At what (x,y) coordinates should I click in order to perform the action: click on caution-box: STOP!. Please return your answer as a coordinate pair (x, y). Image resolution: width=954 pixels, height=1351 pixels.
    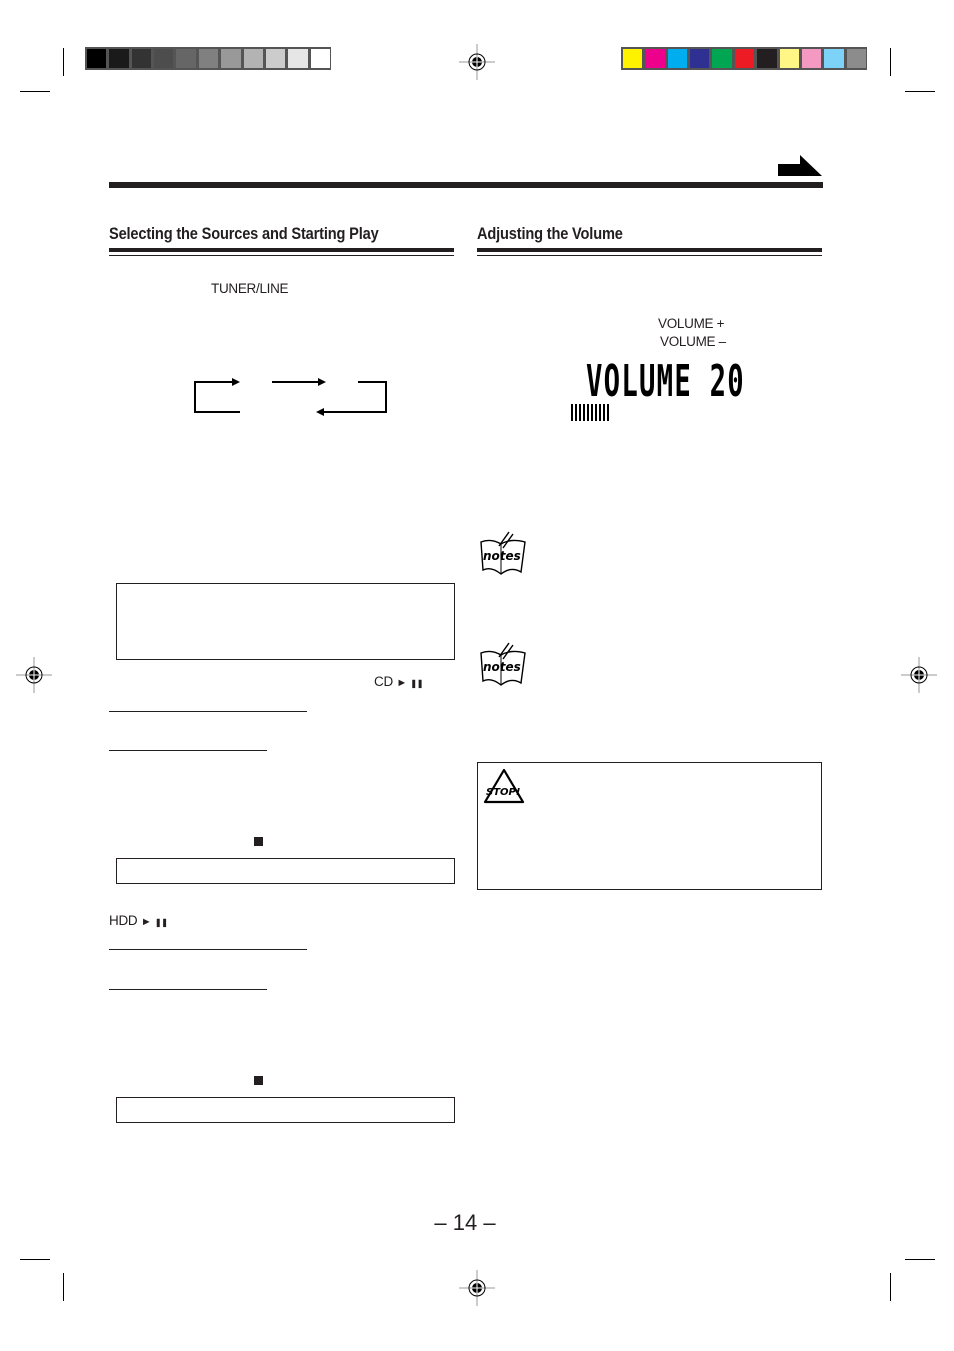
    Looking at the image, I should click on (649, 826).